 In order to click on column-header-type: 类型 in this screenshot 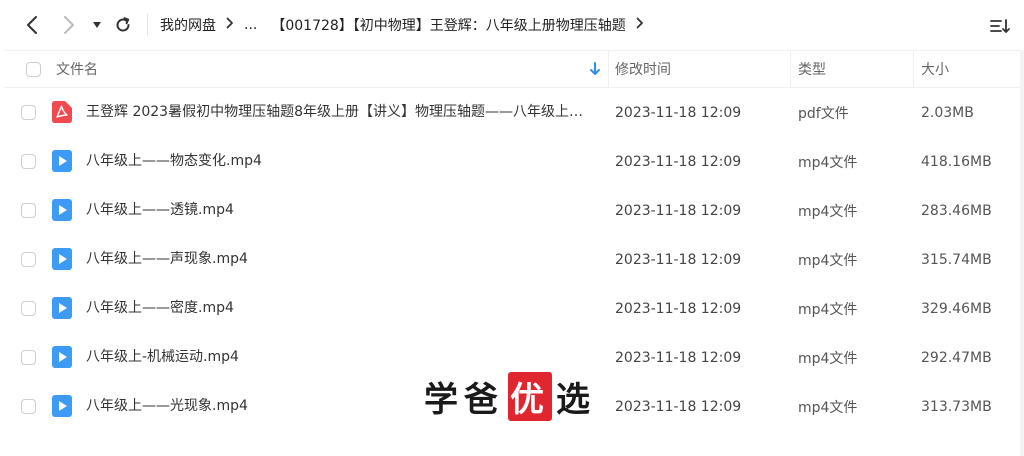, I will do `click(812, 69)`.